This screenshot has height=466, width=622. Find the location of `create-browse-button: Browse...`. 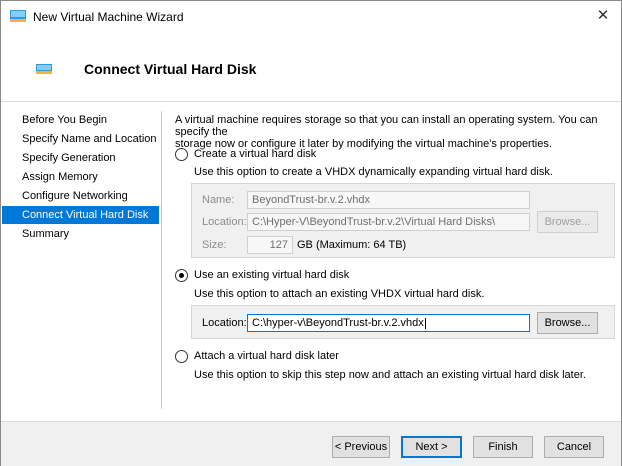

create-browse-button: Browse... is located at coordinates (567, 222).